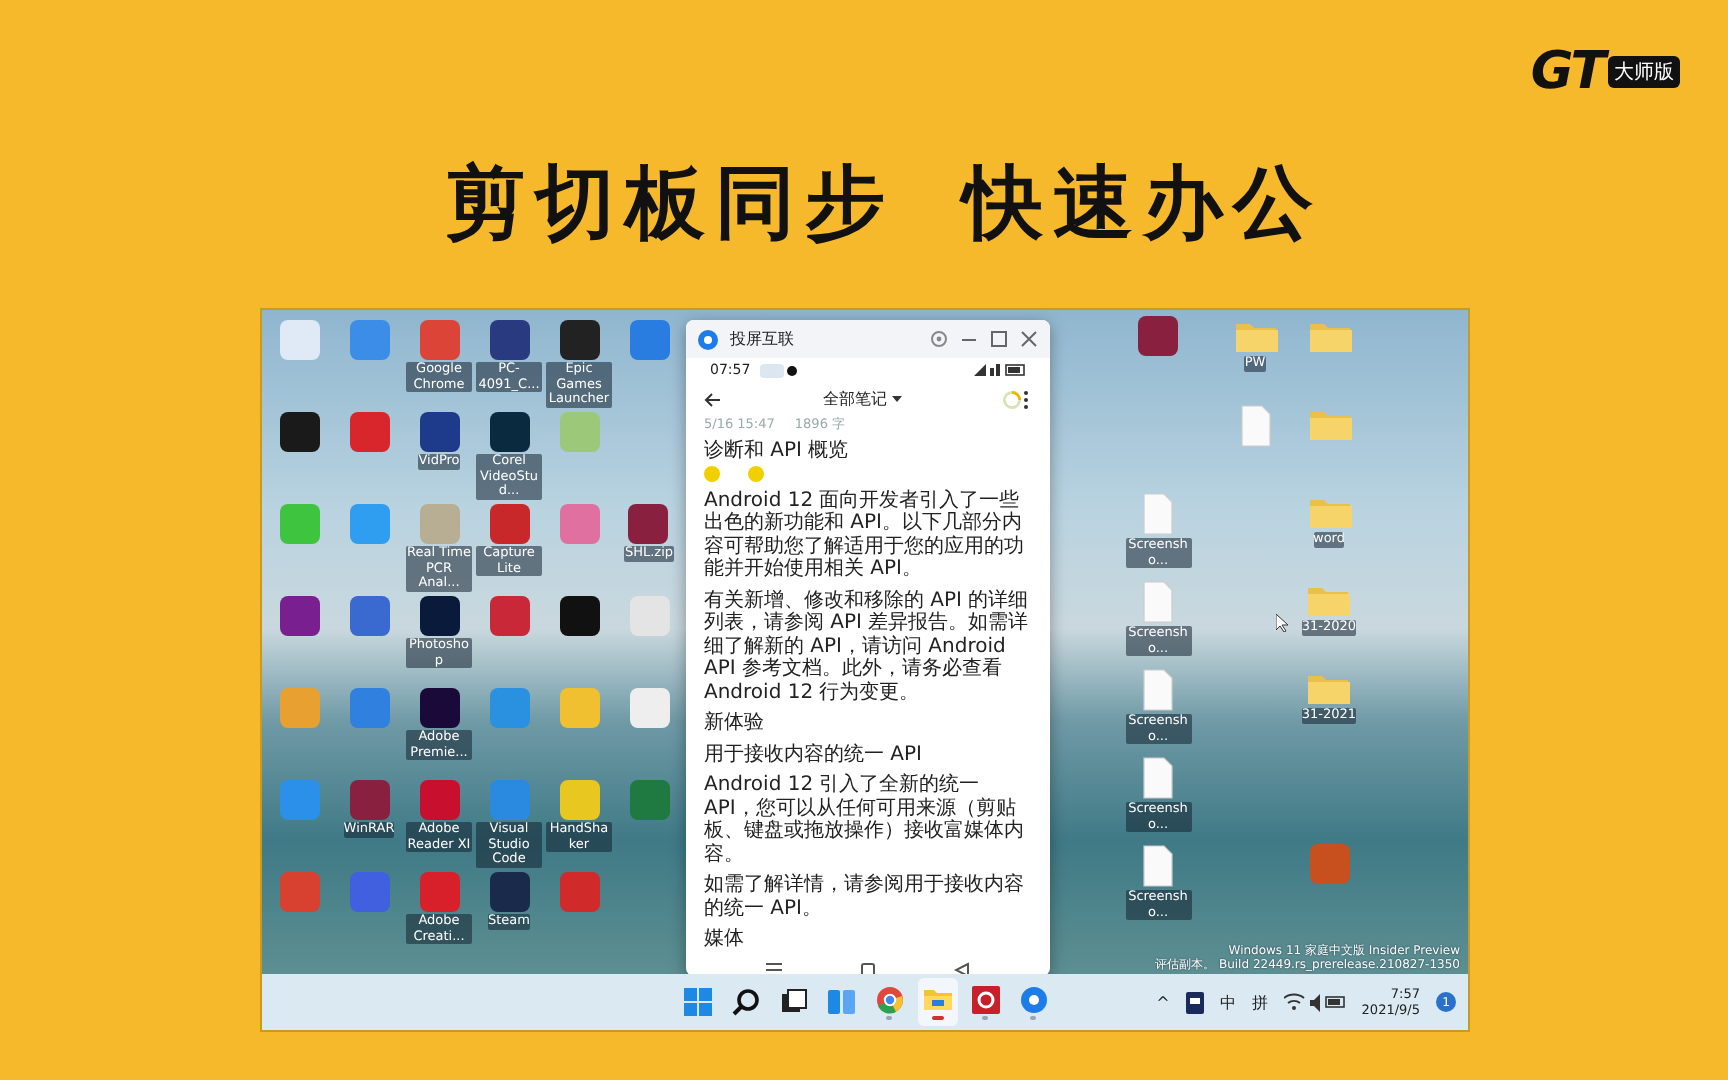  Describe the element at coordinates (865, 535) in the screenshot. I see `note-paragraph: Android 12 面向开发者引入了一些出色的新功能和 API。以下几部分内容可帮助您了解适用于您的应用的功能并开始使用相关 API。` at that location.